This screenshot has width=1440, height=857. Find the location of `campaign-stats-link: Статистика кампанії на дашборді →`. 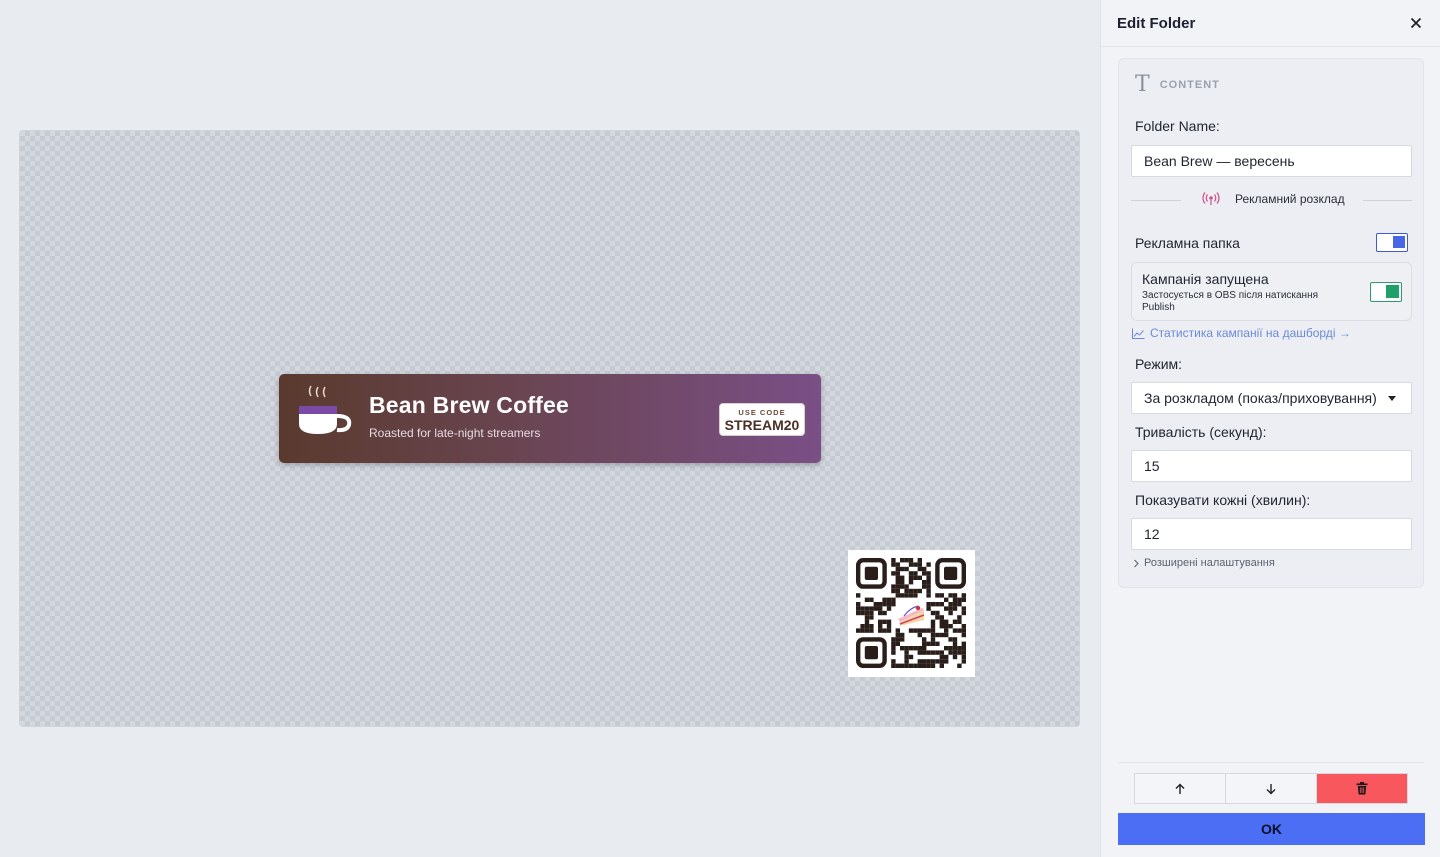

campaign-stats-link: Статистика кампанії на дашборді → is located at coordinates (1241, 333).